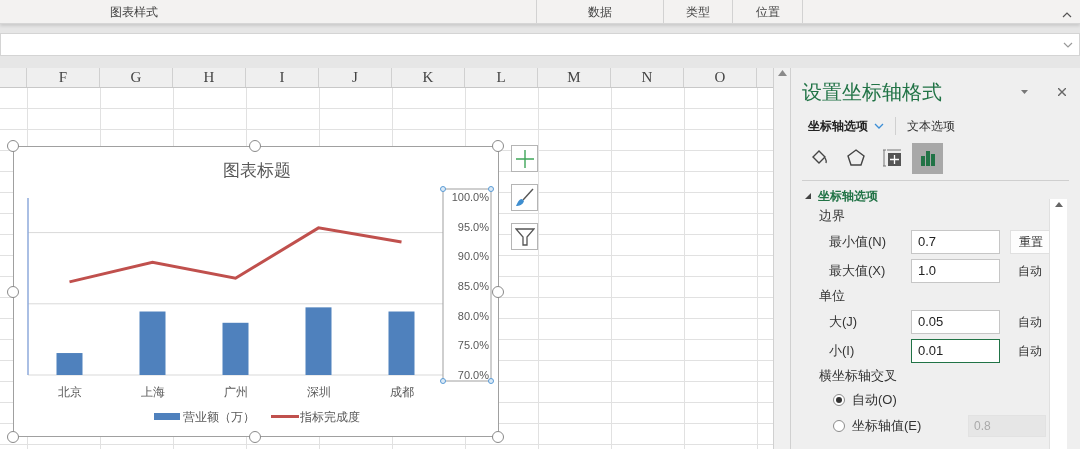 The width and height of the screenshot is (1080, 449). What do you see at coordinates (879, 126) in the screenshot?
I see `chevron-down-icon` at bounding box center [879, 126].